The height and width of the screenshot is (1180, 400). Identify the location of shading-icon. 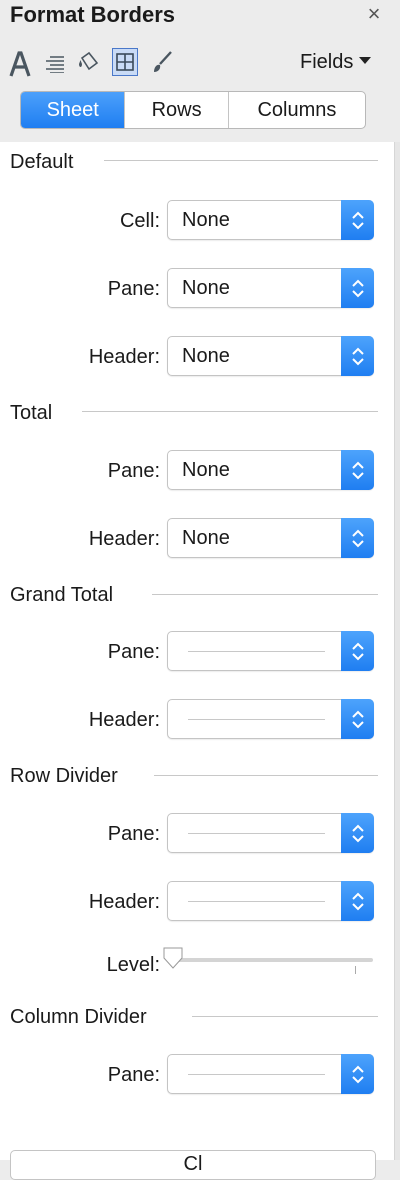
(88, 62).